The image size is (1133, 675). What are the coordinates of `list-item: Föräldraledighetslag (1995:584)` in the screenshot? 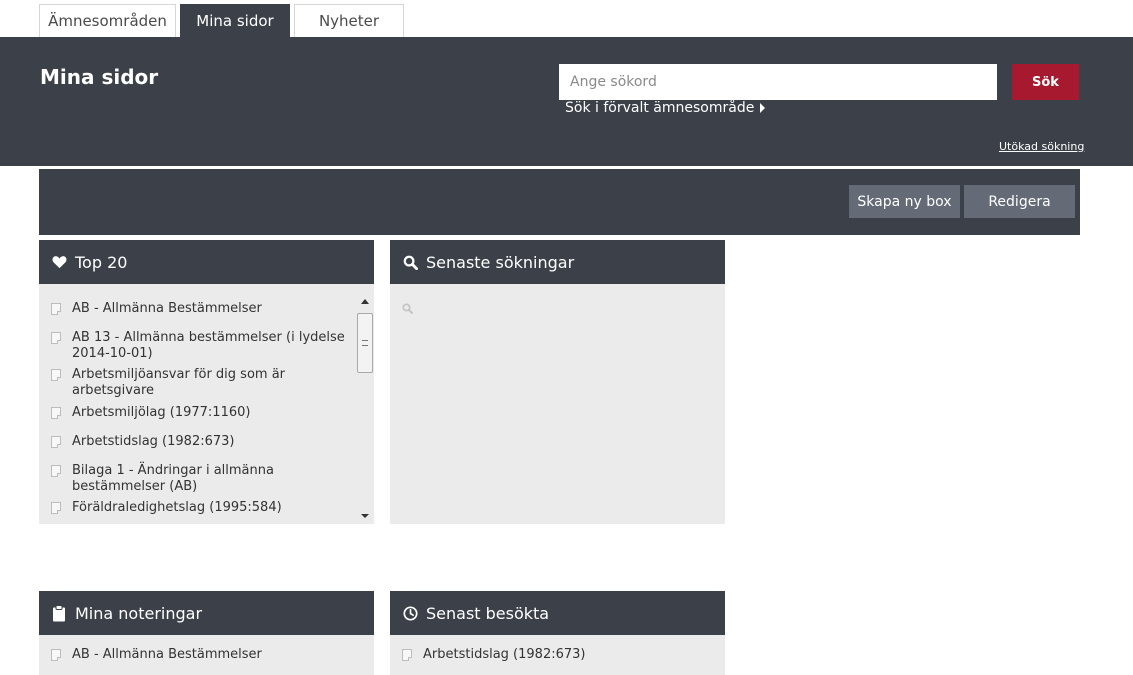 It's located at (203, 508).